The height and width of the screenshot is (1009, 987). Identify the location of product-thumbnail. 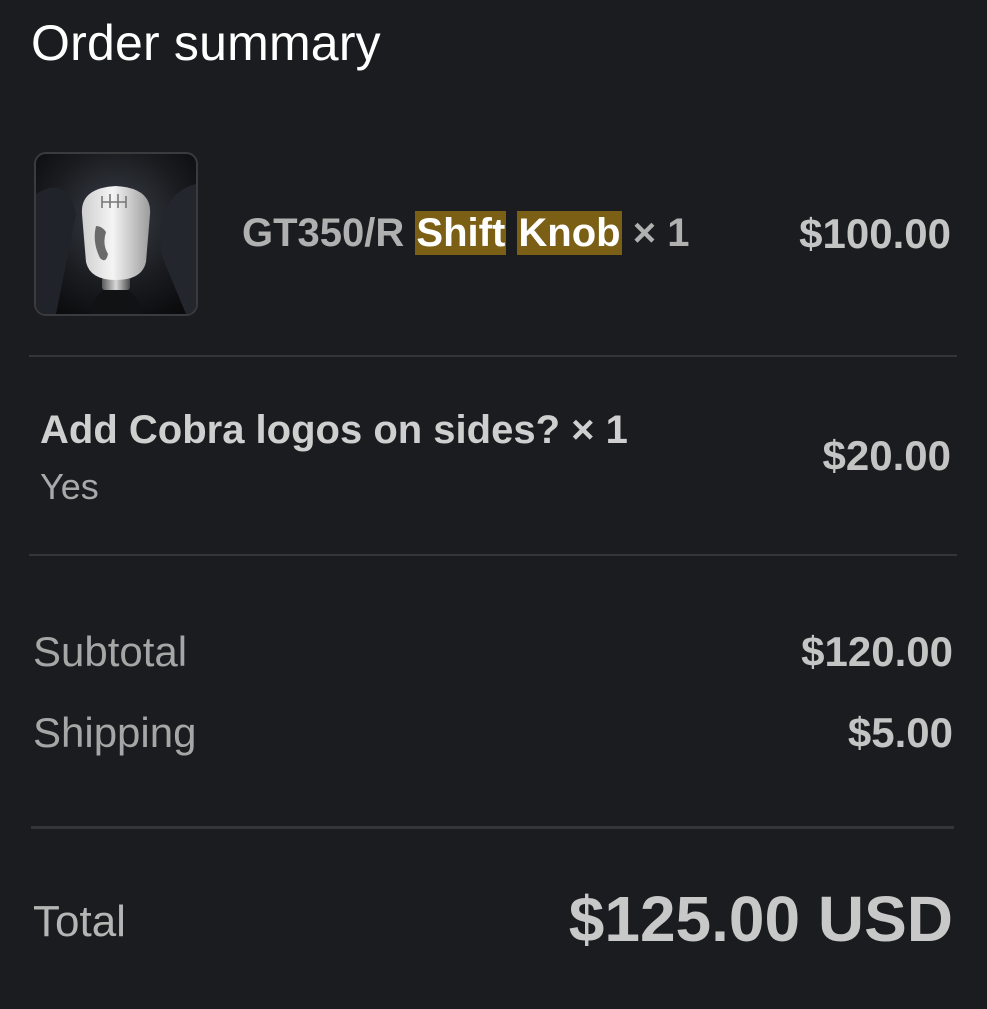
(116, 234).